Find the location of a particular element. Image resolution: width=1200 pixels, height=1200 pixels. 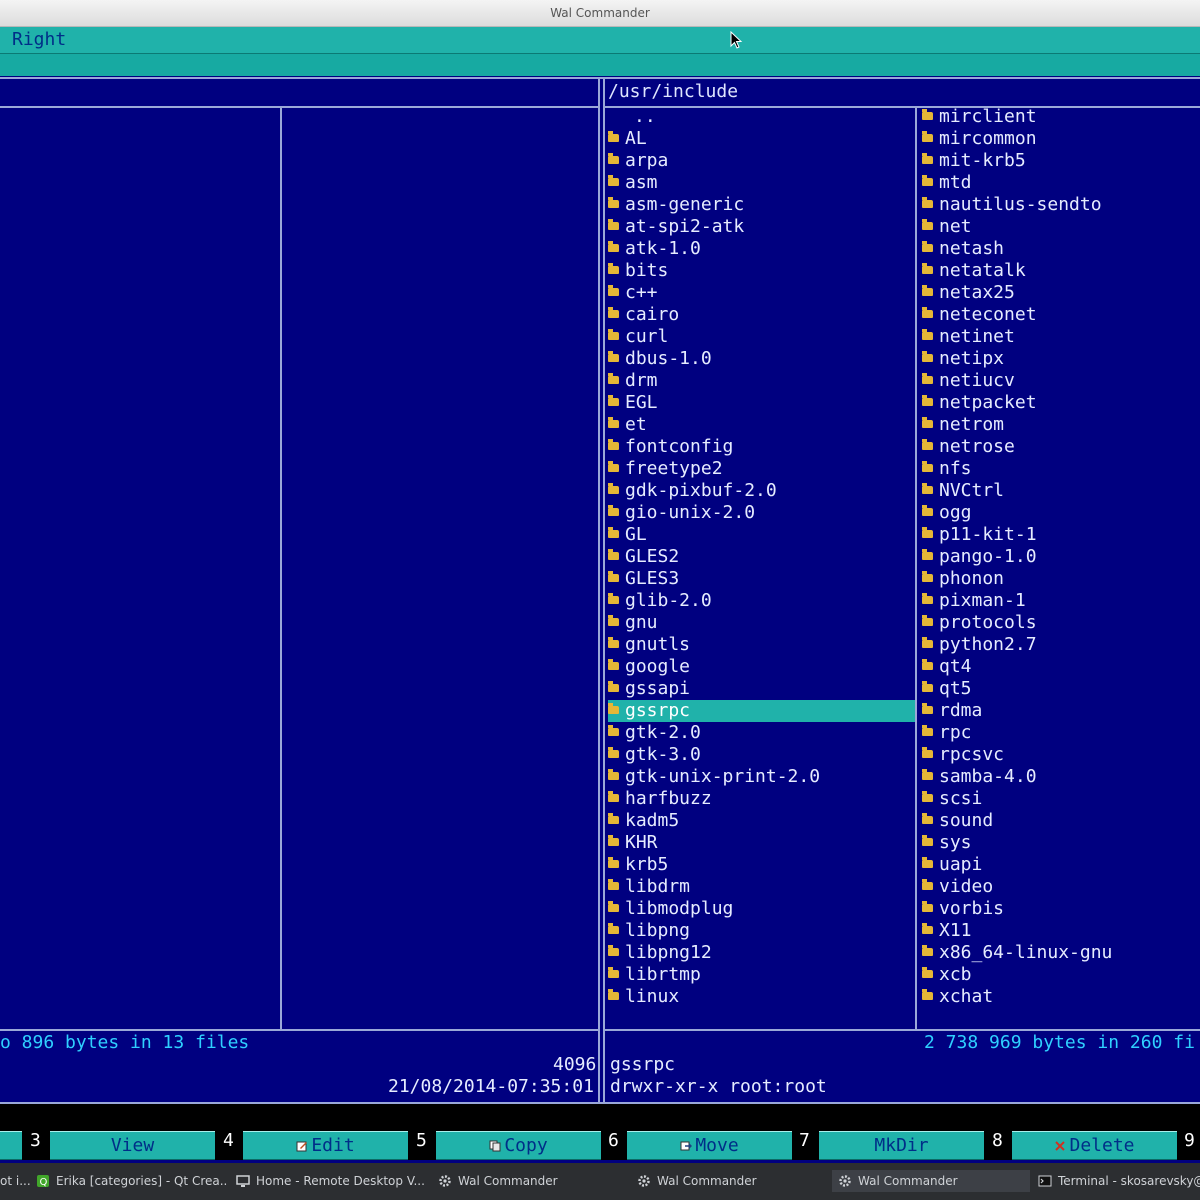

left-panel-column-divider is located at coordinates (281, 568).